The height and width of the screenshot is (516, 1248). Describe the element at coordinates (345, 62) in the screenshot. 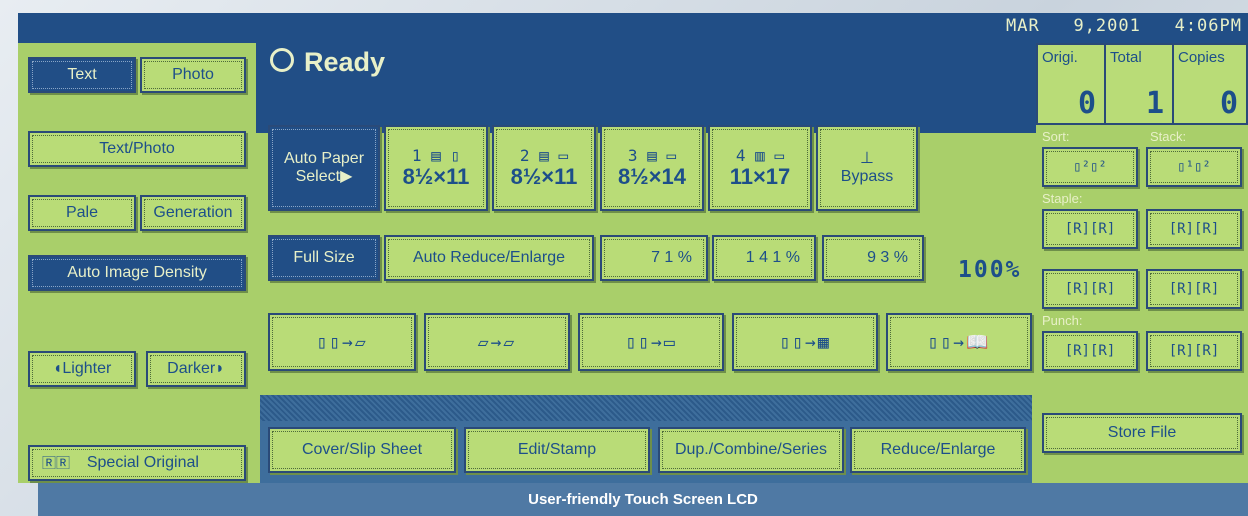

I see `ready-label: Ready` at that location.